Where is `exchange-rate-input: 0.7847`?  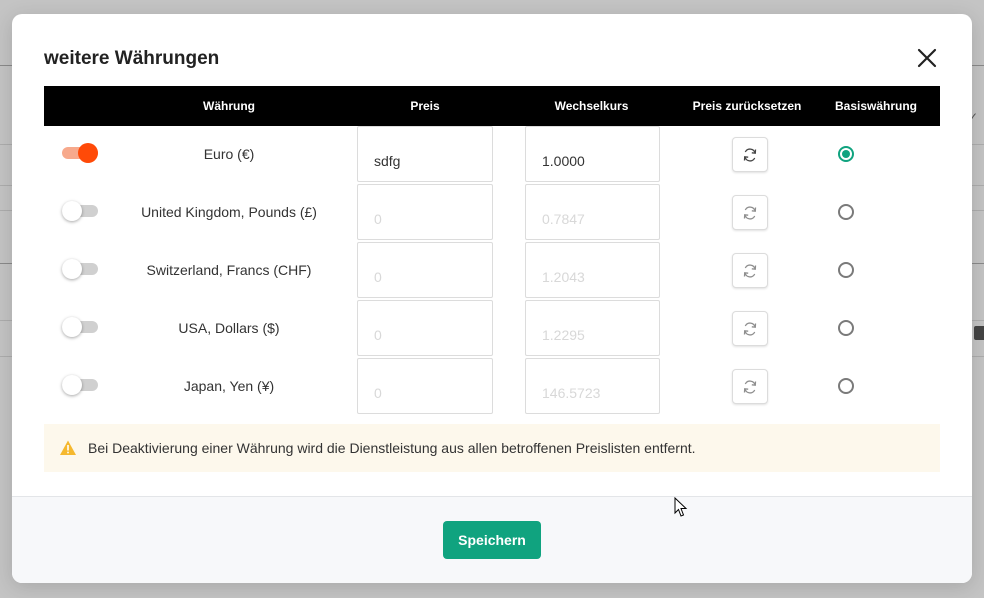 exchange-rate-input: 0.7847 is located at coordinates (592, 212).